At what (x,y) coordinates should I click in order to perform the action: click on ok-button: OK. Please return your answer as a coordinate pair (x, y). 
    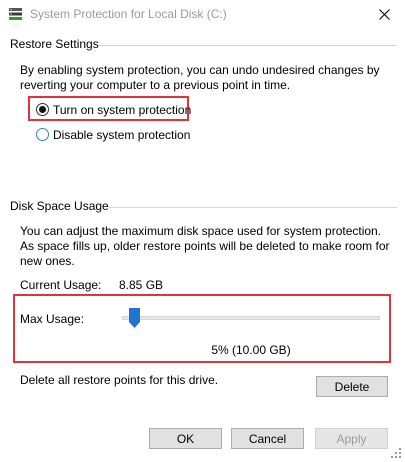
    Looking at the image, I should click on (185, 438).